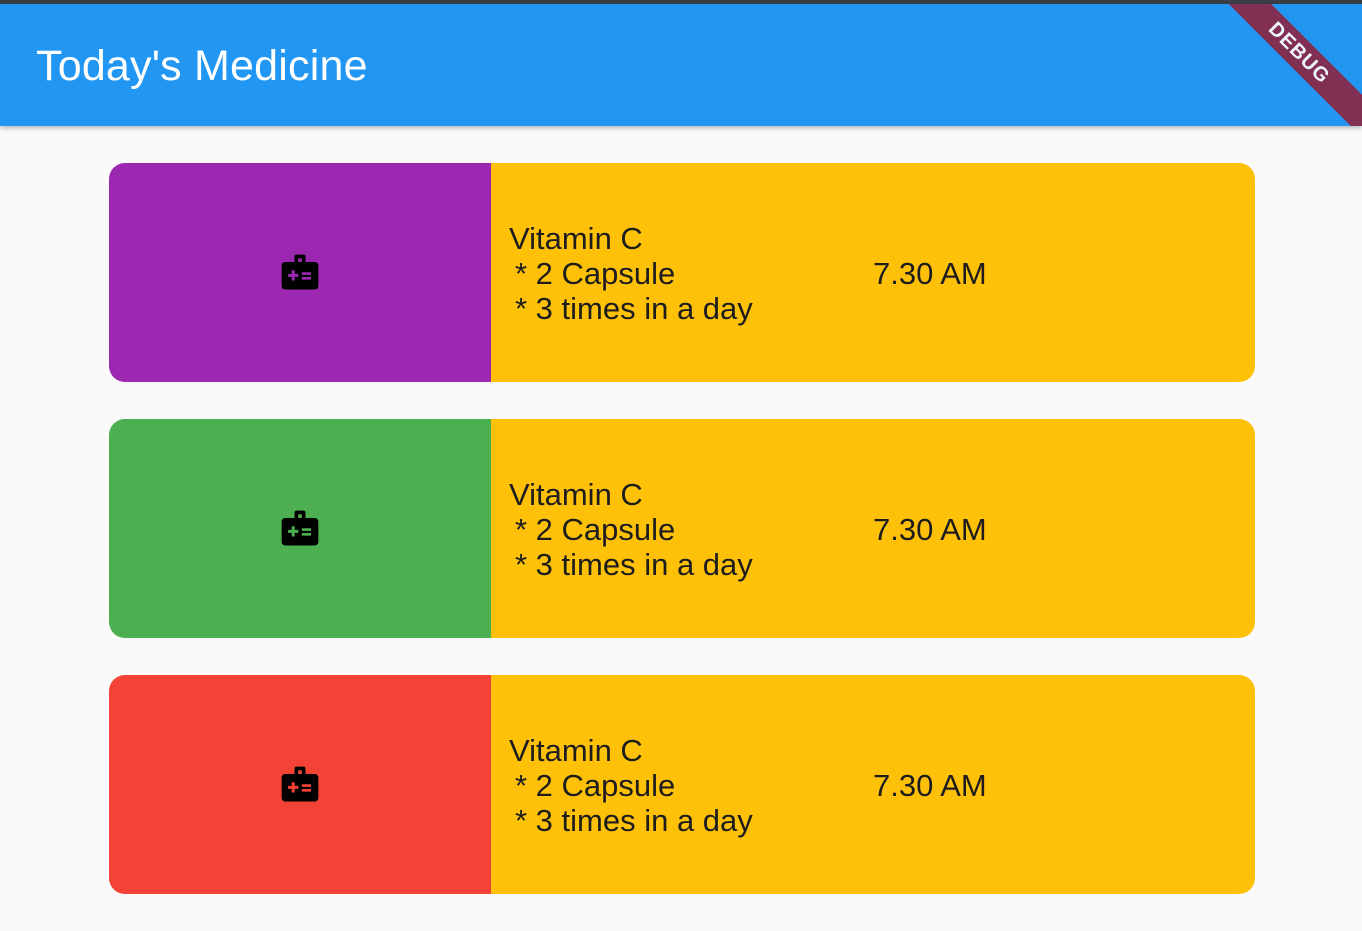 This screenshot has width=1362, height=931. What do you see at coordinates (681, 65) in the screenshot?
I see `app-bar: Today's Medicine DEBUG` at bounding box center [681, 65].